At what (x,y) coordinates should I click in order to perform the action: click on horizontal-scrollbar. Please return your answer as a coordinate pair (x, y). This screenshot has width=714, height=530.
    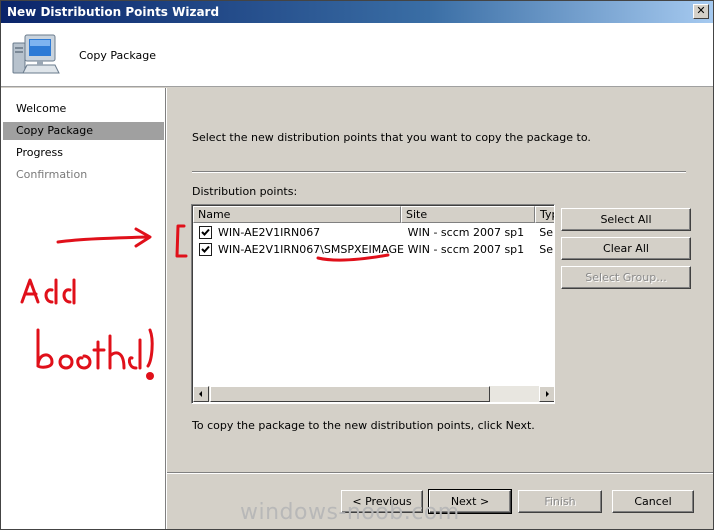
    Looking at the image, I should click on (373, 394).